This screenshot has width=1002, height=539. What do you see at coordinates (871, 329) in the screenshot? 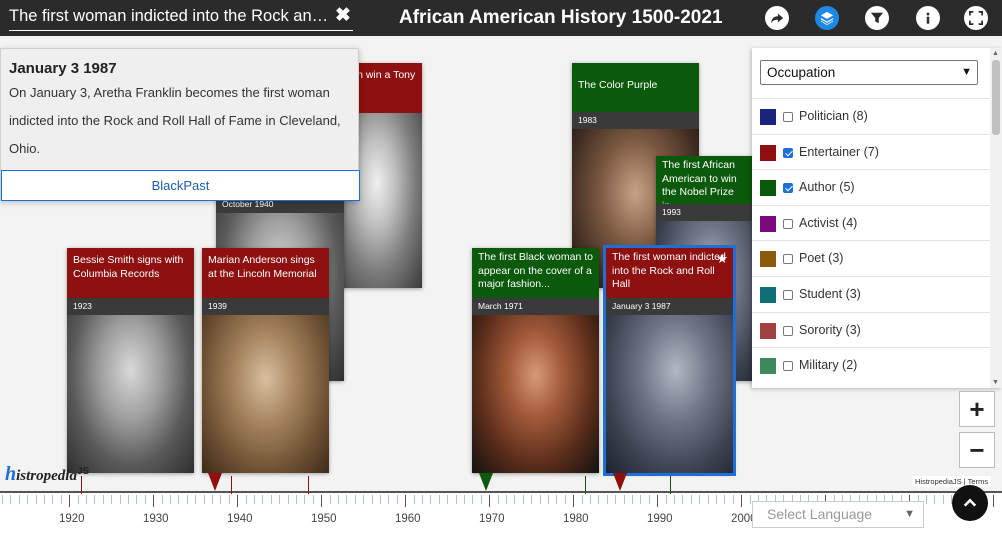
I see `filter-item: Sorority (3)` at bounding box center [871, 329].